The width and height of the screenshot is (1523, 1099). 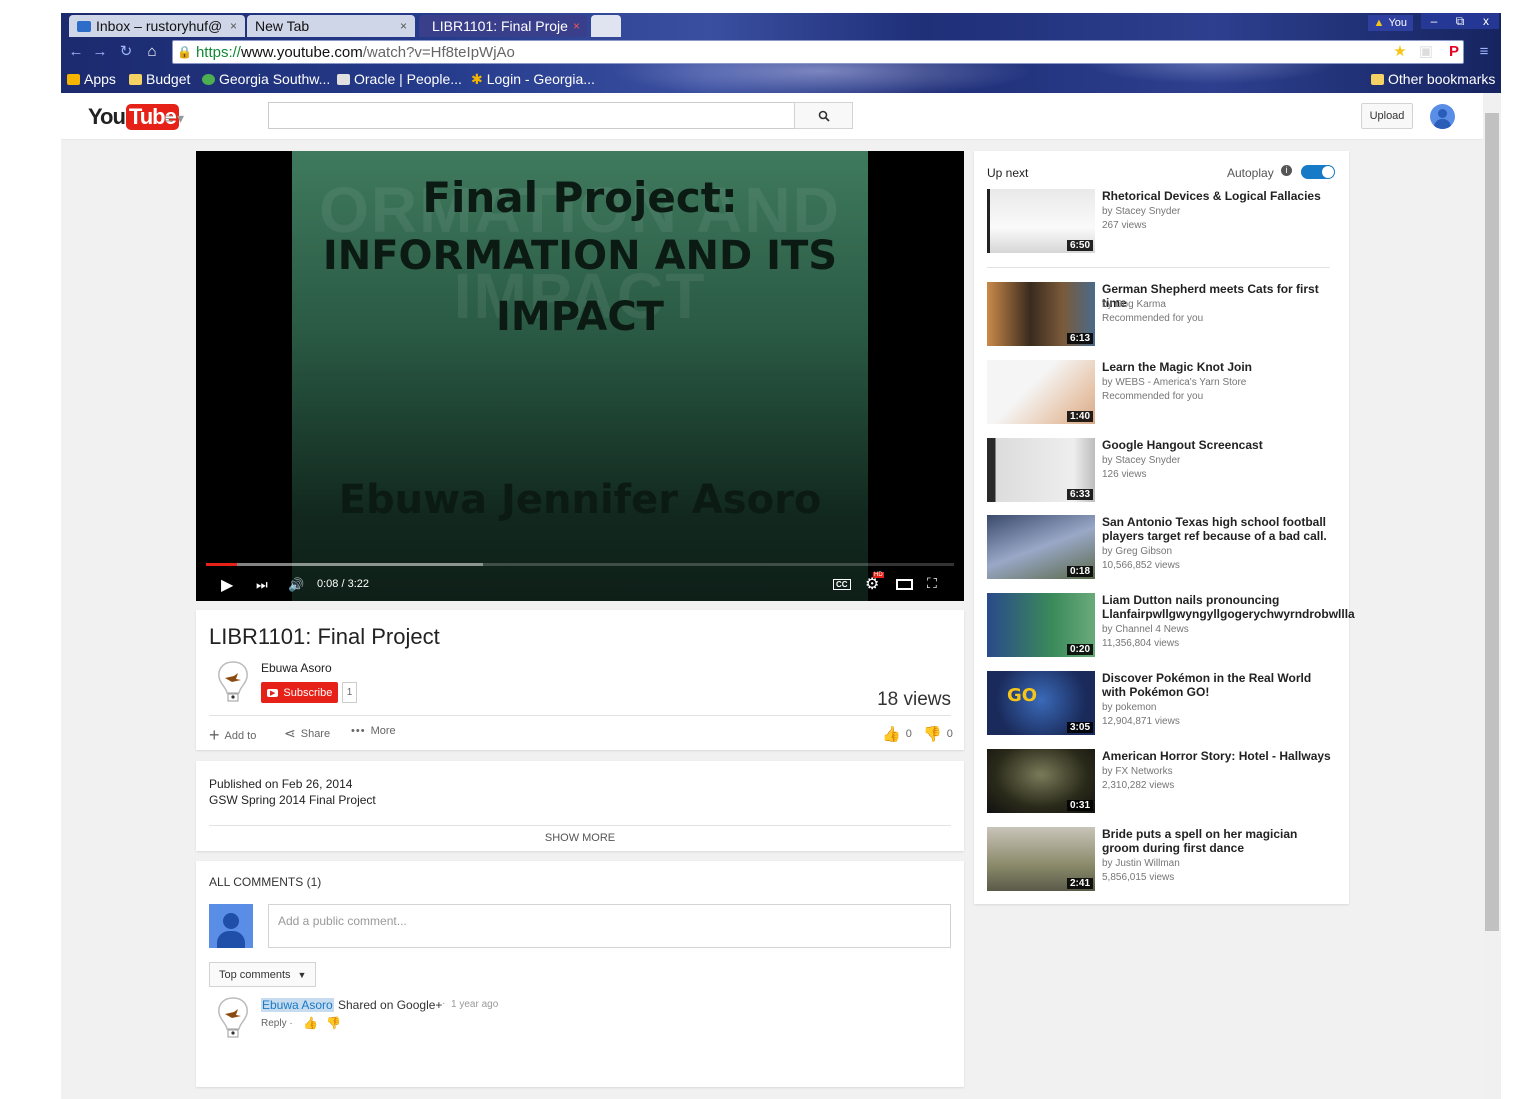 I want to click on extension-icon: ▣, so click(x=1426, y=52).